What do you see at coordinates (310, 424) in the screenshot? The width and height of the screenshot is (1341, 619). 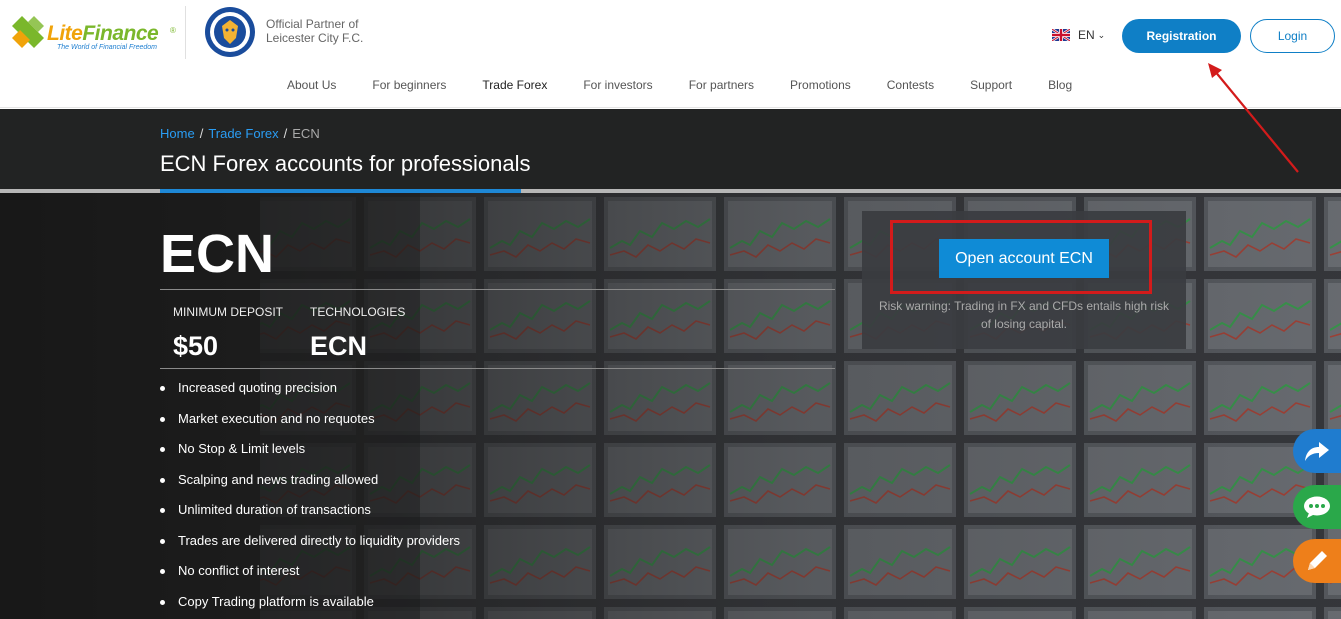 I see `list-item: Market execution and no requotes` at bounding box center [310, 424].